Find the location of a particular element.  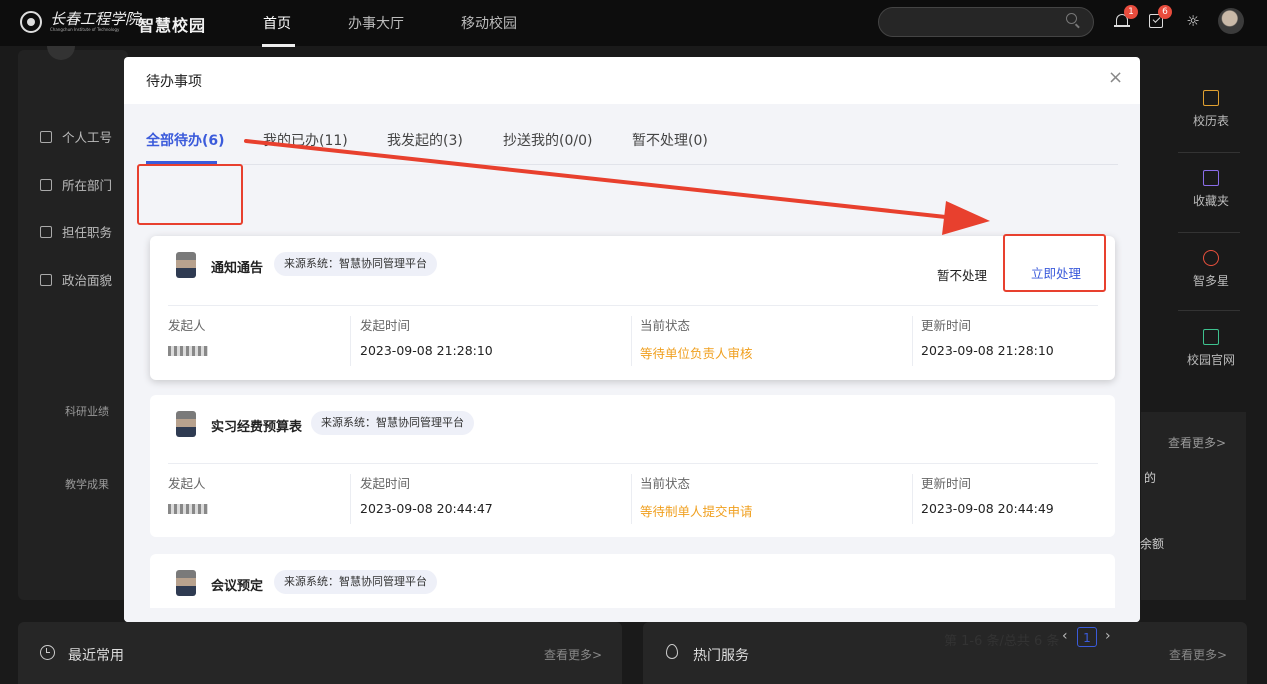

balance-text-partial: 余额 is located at coordinates (1152, 544).